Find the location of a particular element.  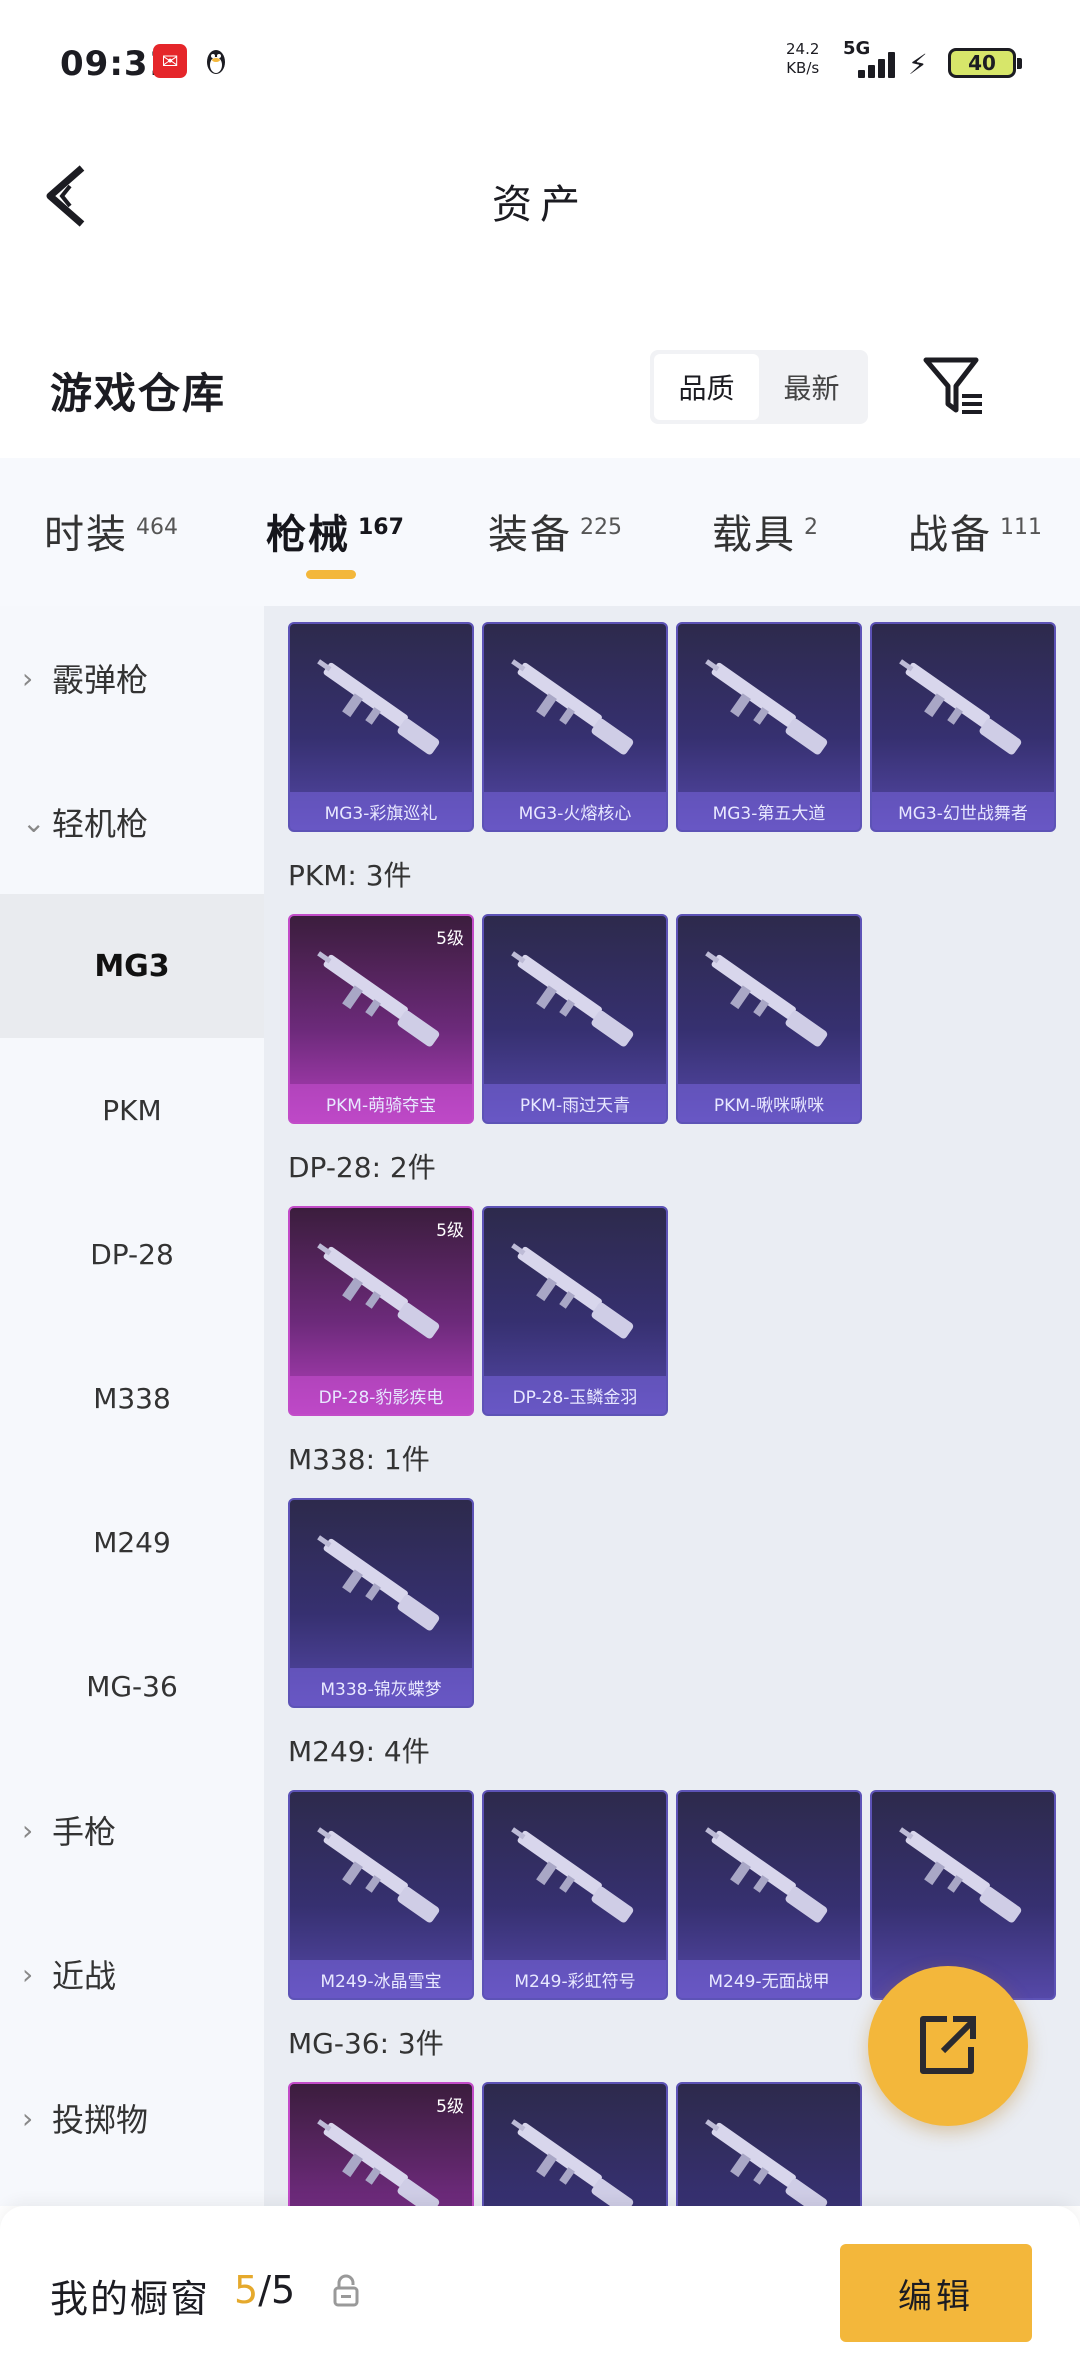

item-card: MG3-彩旗巡礼 is located at coordinates (381, 727).